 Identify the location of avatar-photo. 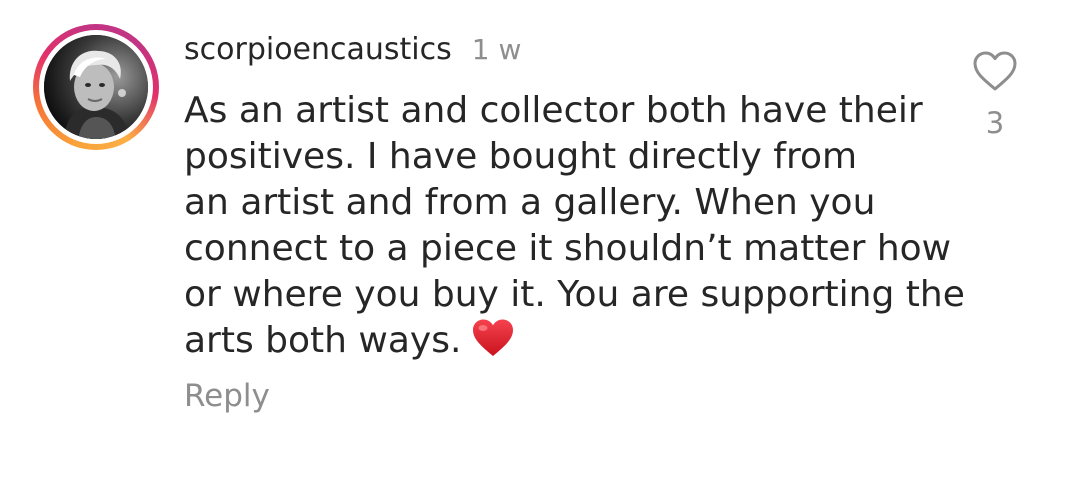
(96, 87).